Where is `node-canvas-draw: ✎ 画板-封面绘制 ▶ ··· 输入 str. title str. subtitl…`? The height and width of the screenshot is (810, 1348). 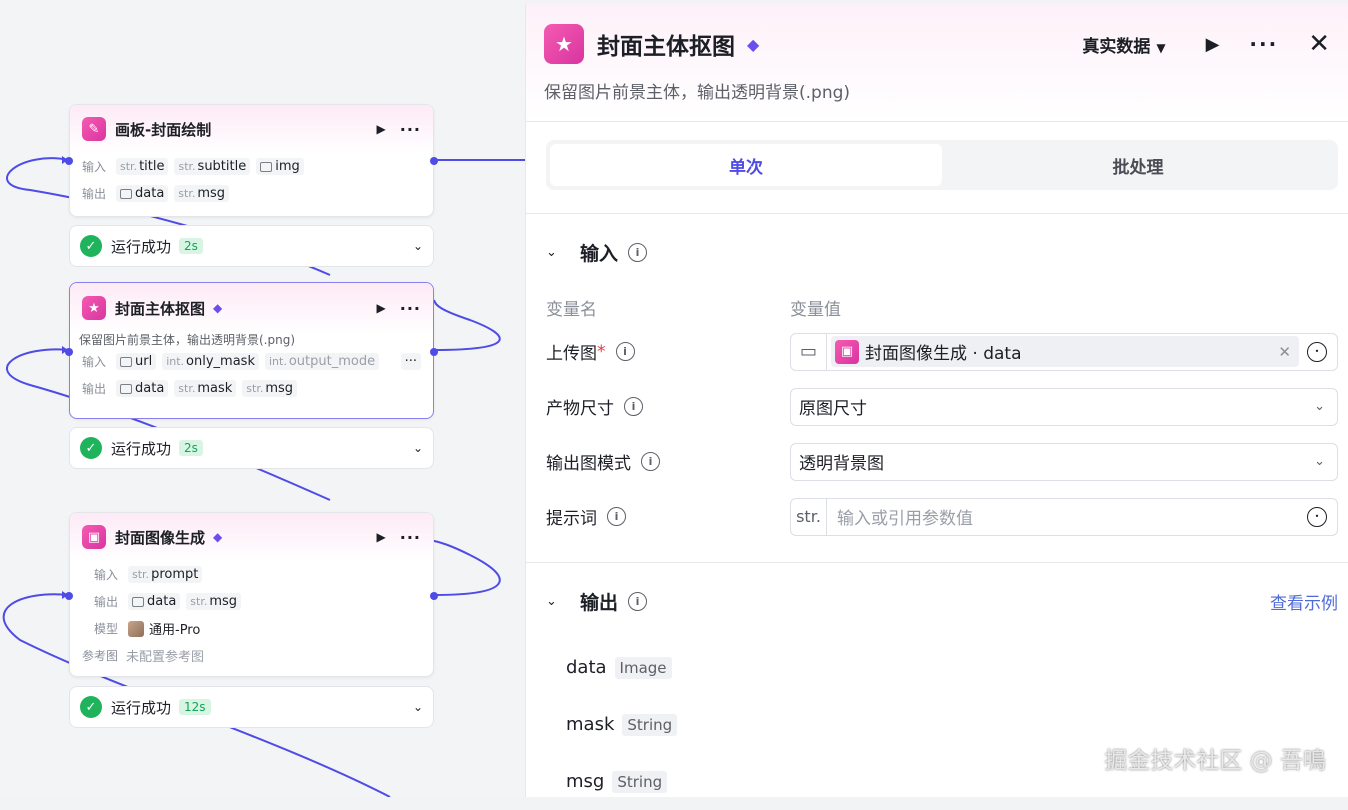
node-canvas-draw: ✎ 画板-封面绘制 ▶ ··· 输入 str. title str. subtitl… is located at coordinates (251, 160).